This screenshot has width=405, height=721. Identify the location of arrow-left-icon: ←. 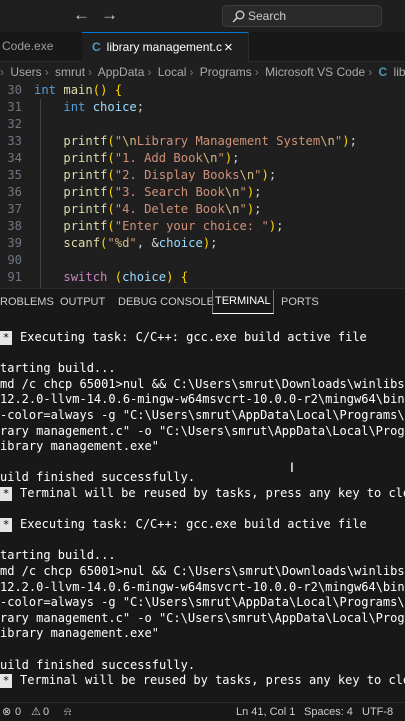
(81, 15).